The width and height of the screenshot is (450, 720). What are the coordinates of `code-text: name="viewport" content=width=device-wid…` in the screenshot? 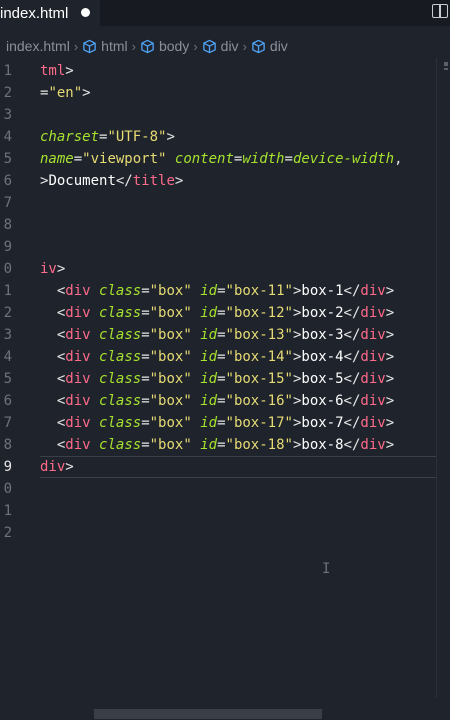 It's located at (221, 159).